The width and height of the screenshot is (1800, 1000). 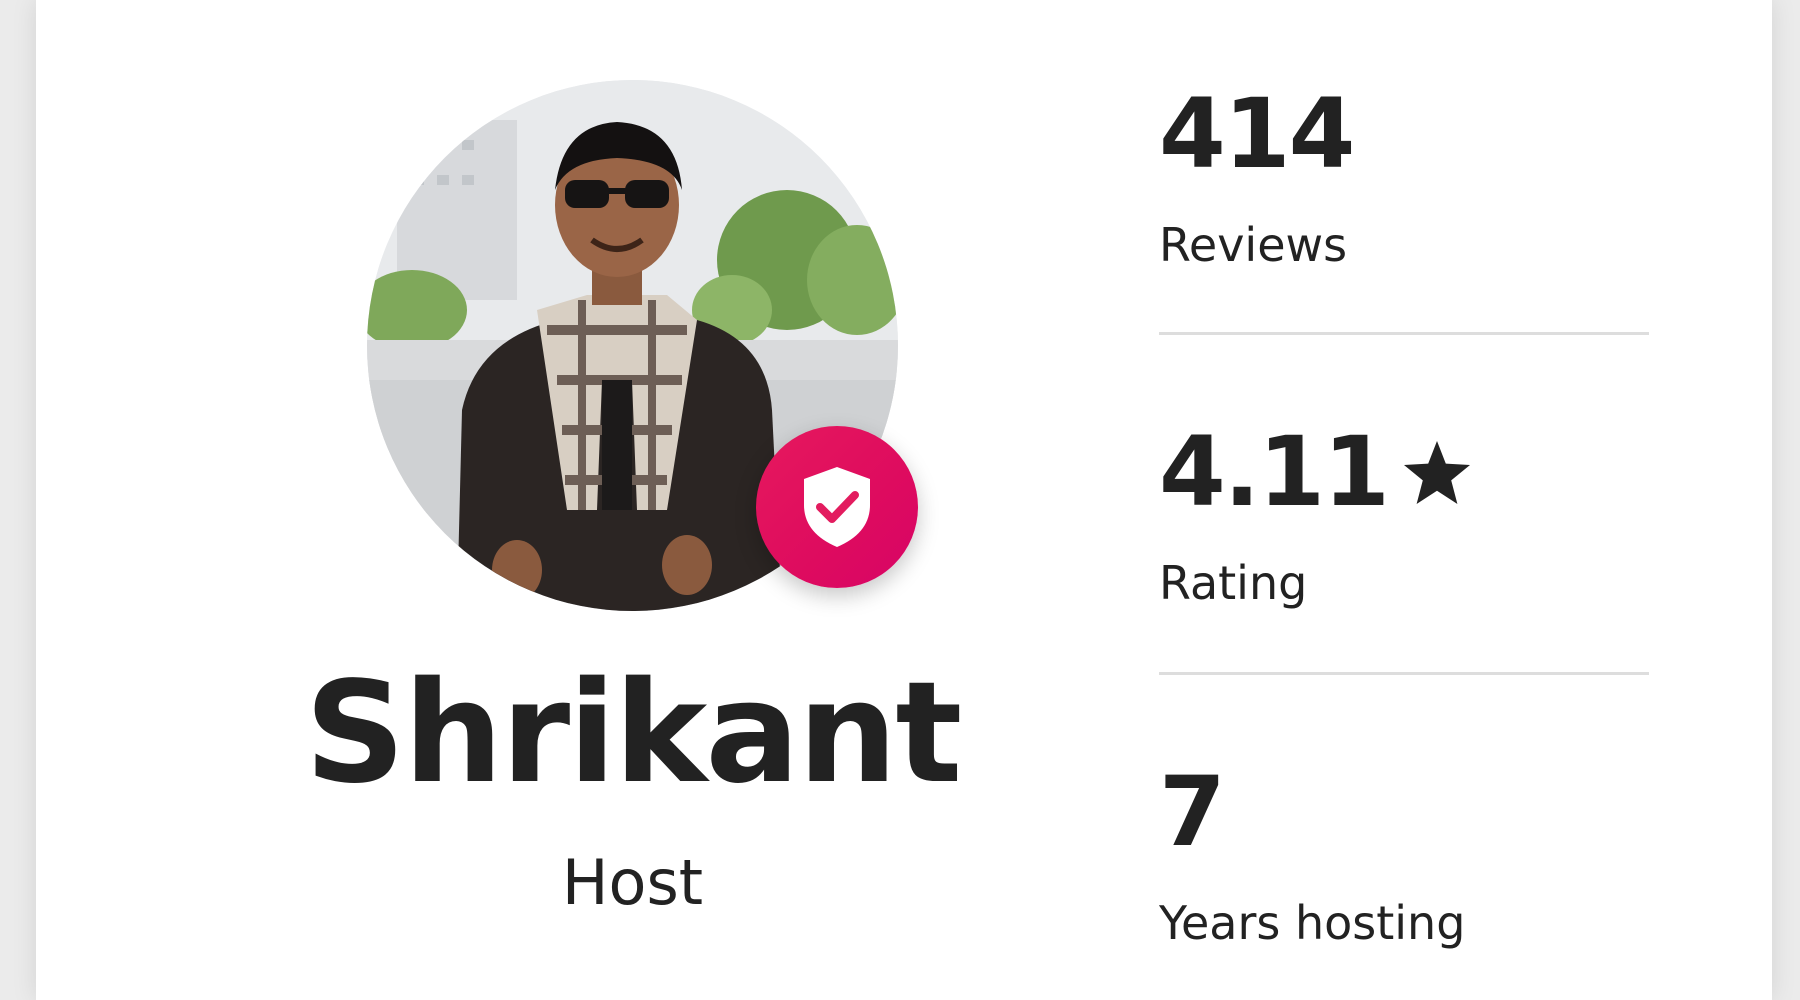 I want to click on stat-value: 4.11, so click(x=1274, y=472).